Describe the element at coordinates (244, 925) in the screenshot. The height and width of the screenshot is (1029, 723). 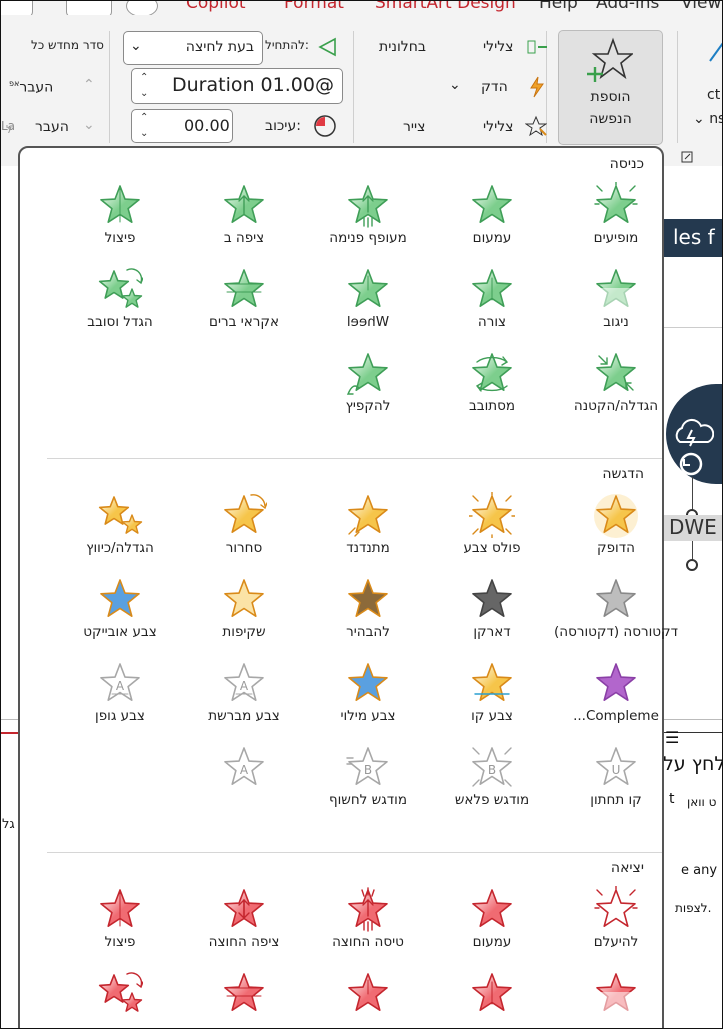
I see `animation-effect: ציפה החוצה` at that location.